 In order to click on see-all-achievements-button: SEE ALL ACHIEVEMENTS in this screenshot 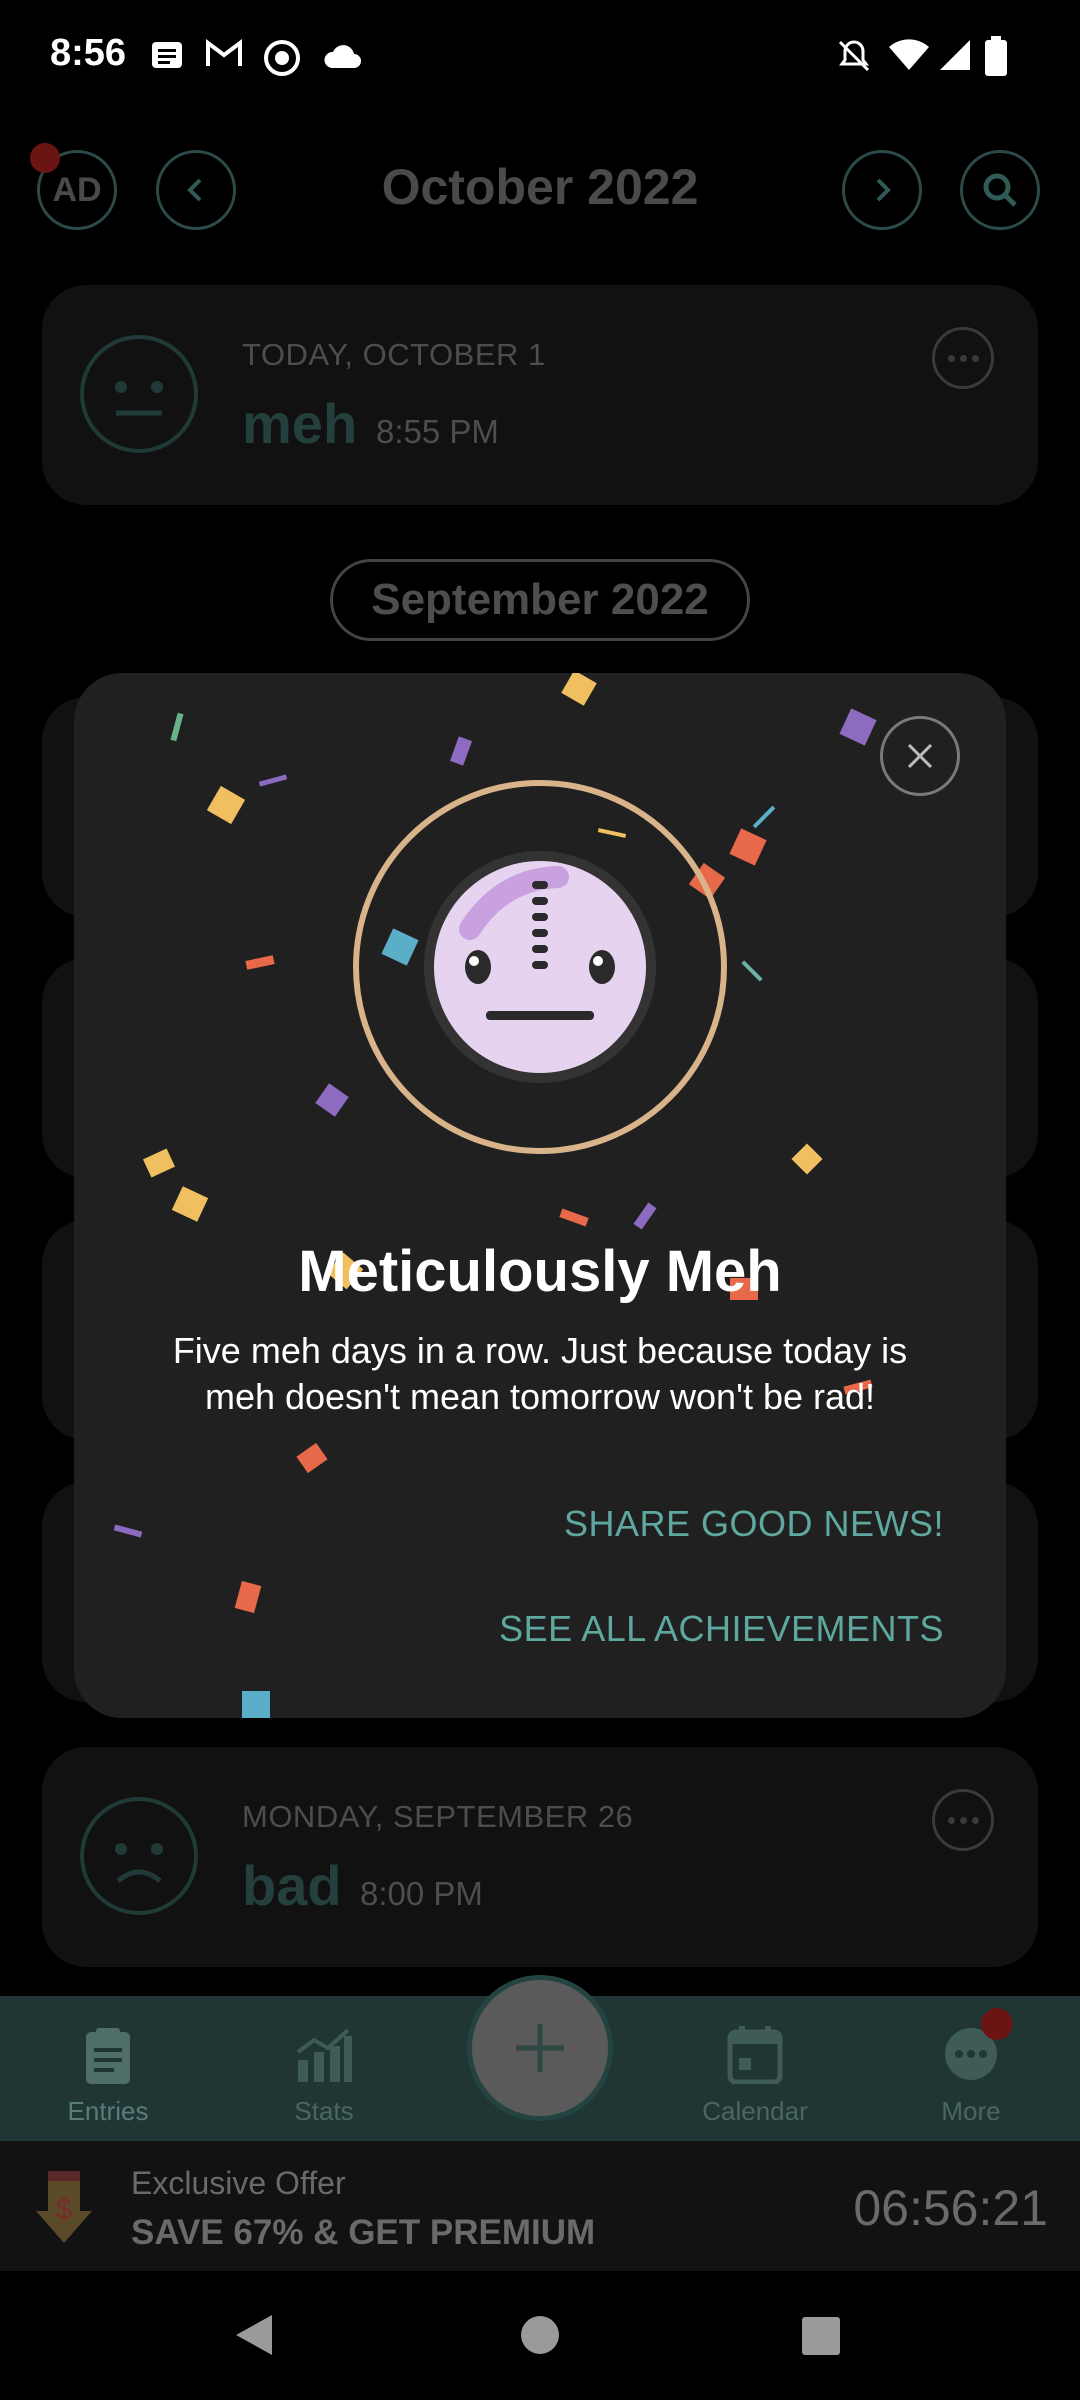, I will do `click(721, 1629)`.